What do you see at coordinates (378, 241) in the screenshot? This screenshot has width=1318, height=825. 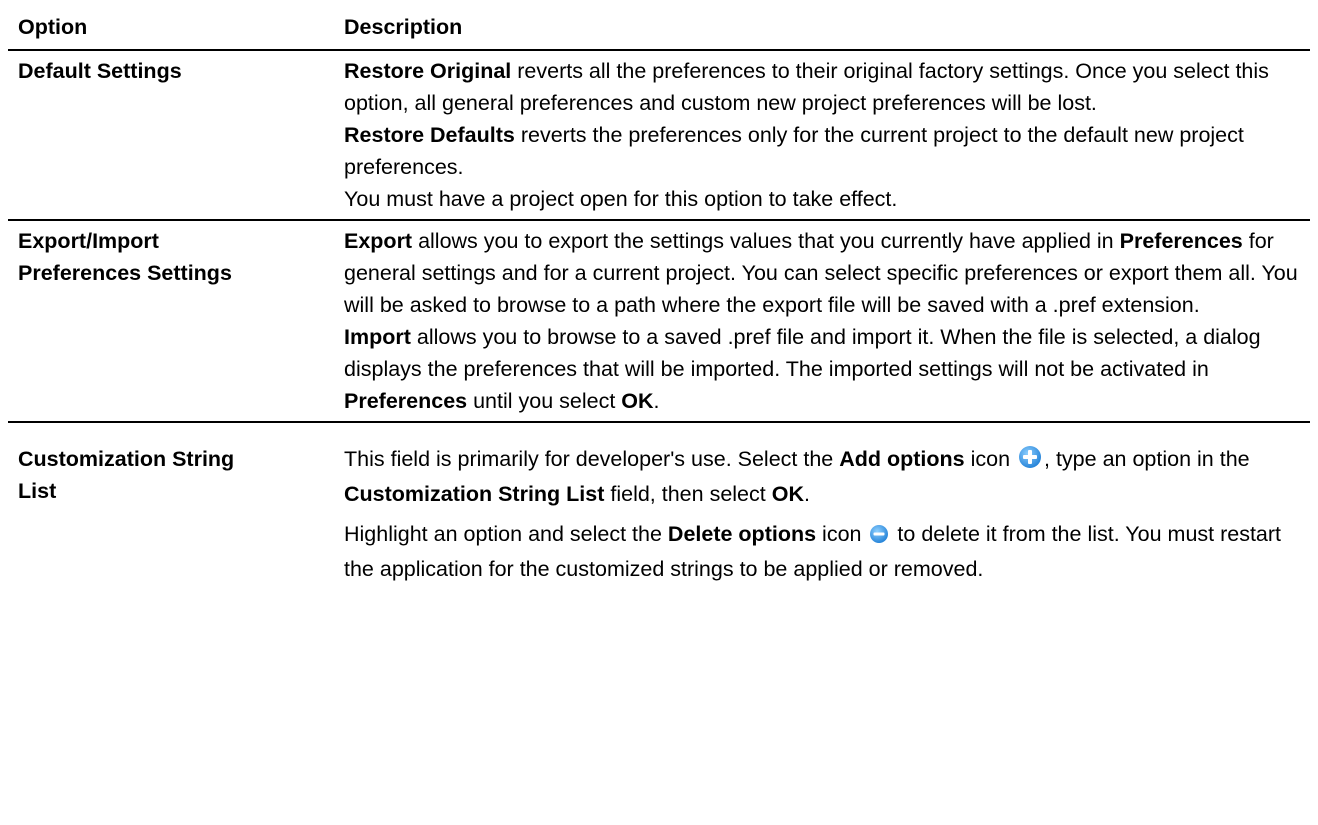 I see `term-export: Export` at bounding box center [378, 241].